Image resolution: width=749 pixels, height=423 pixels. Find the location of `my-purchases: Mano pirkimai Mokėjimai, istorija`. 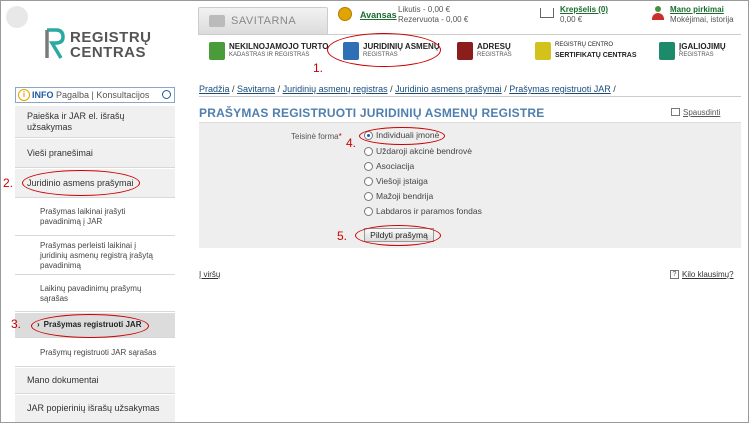

my-purchases: Mano pirkimai Mokėjimai, istorija is located at coordinates (702, 15).